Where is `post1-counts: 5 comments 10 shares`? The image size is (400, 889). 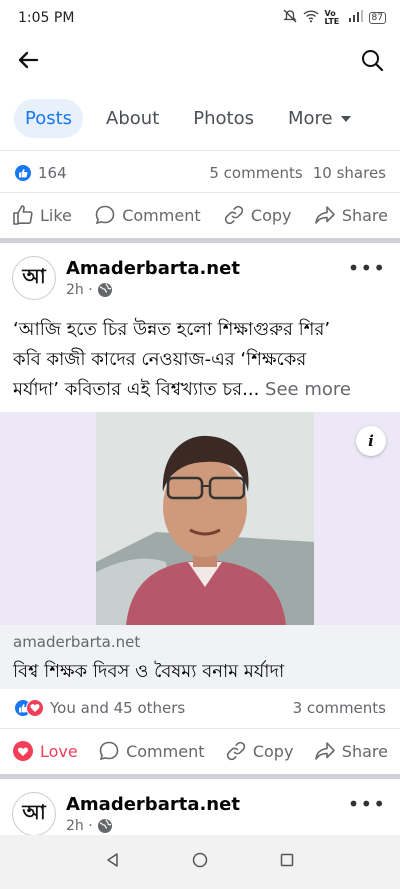 post1-counts: 5 comments 10 shares is located at coordinates (297, 173).